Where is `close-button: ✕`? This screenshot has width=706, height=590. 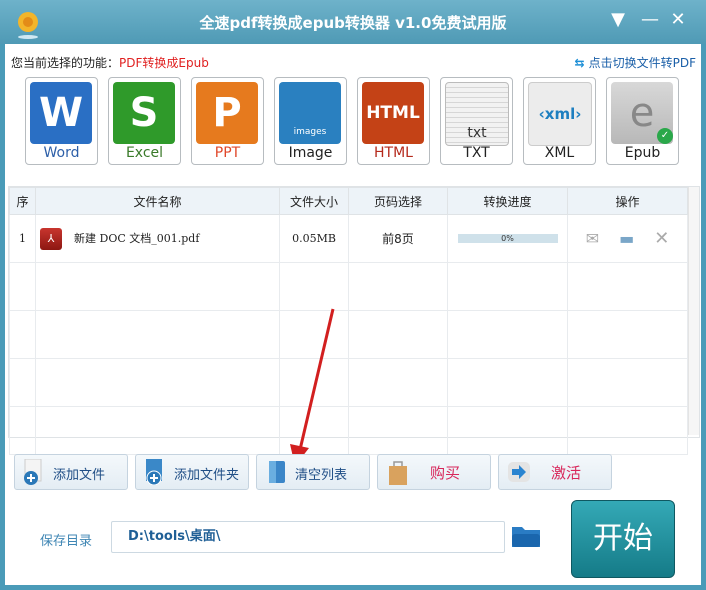 close-button: ✕ is located at coordinates (678, 20).